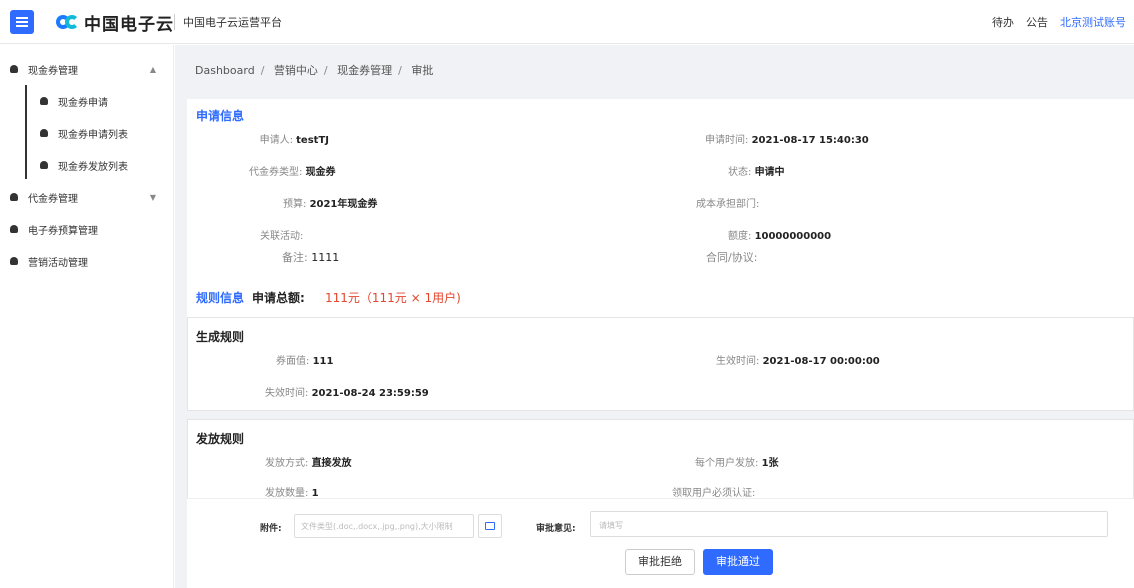 The height and width of the screenshot is (588, 1134). I want to click on contract-field: 合同/协议:, so click(732, 257).